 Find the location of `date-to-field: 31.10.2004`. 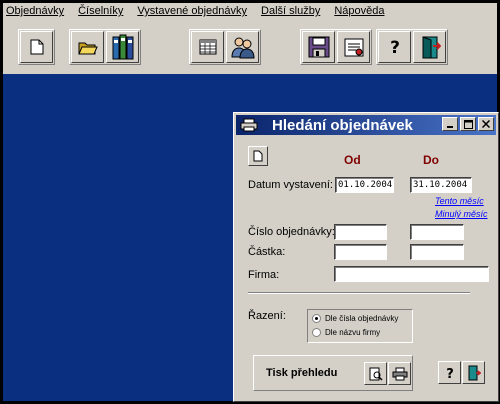

date-to-field: 31.10.2004 is located at coordinates (441, 185).